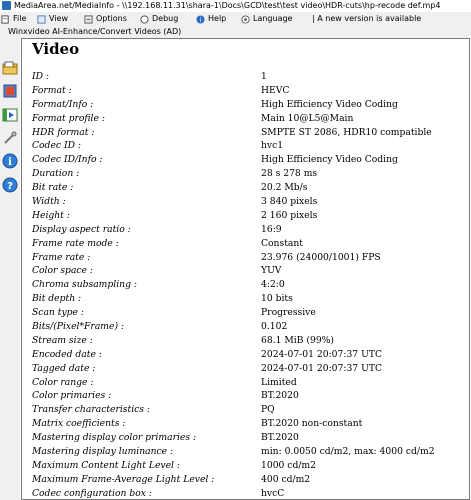  I want to click on menu-options: Options, so click(105, 19).